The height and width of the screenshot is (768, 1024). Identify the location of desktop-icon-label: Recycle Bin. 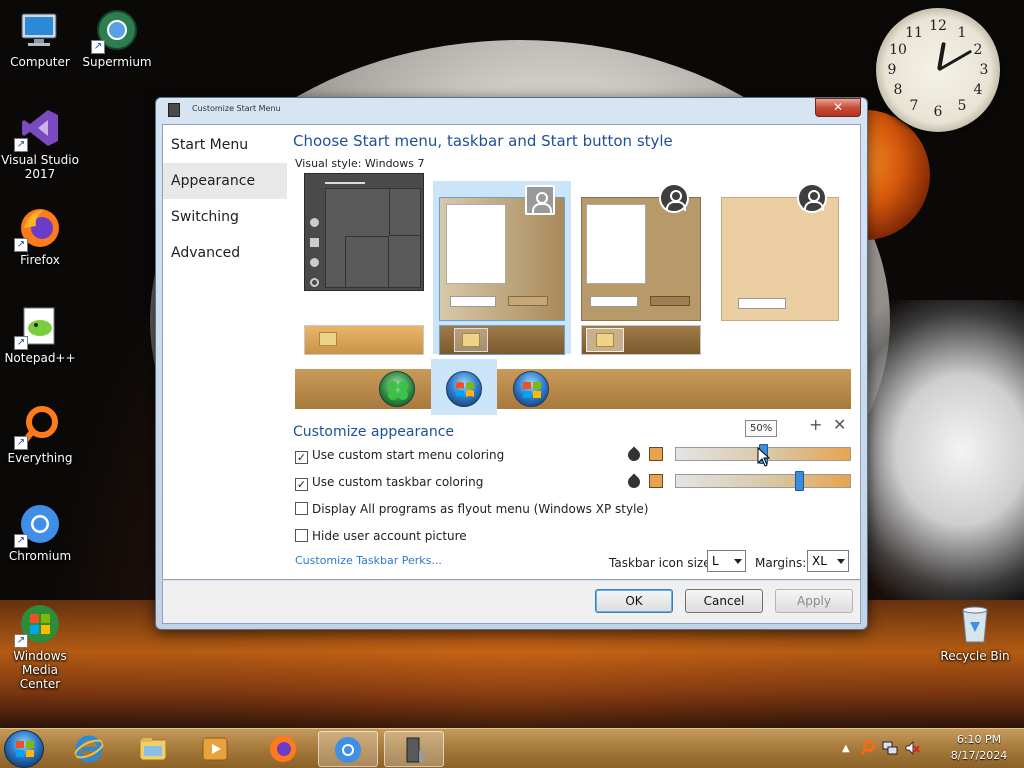
(975, 656).